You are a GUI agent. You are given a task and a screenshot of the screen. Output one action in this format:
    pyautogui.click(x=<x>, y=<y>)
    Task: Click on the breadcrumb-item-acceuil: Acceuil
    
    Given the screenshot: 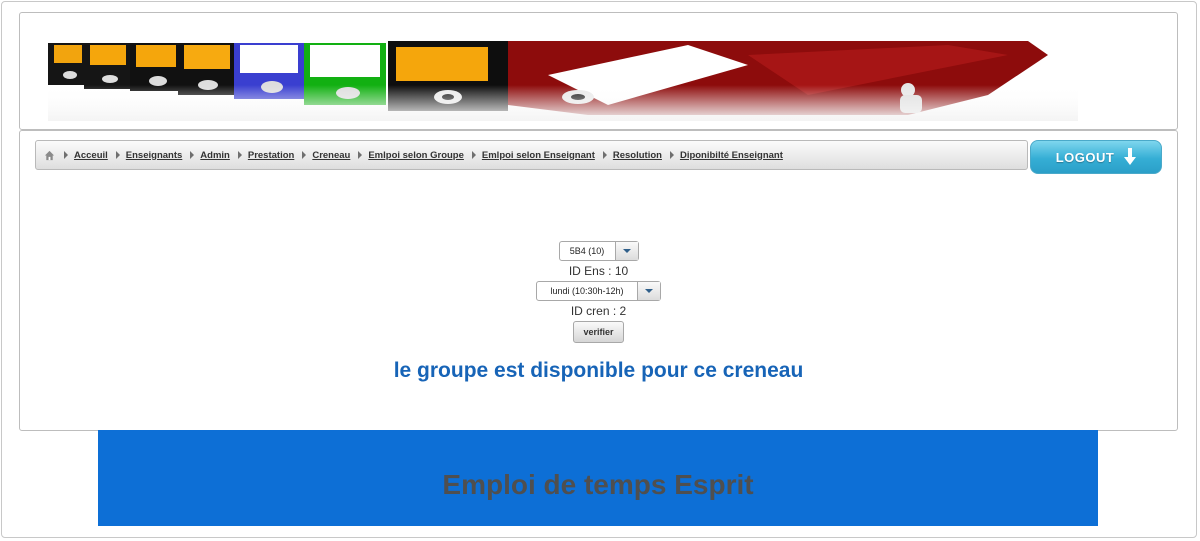 What is the action you would take?
    pyautogui.click(x=90, y=155)
    